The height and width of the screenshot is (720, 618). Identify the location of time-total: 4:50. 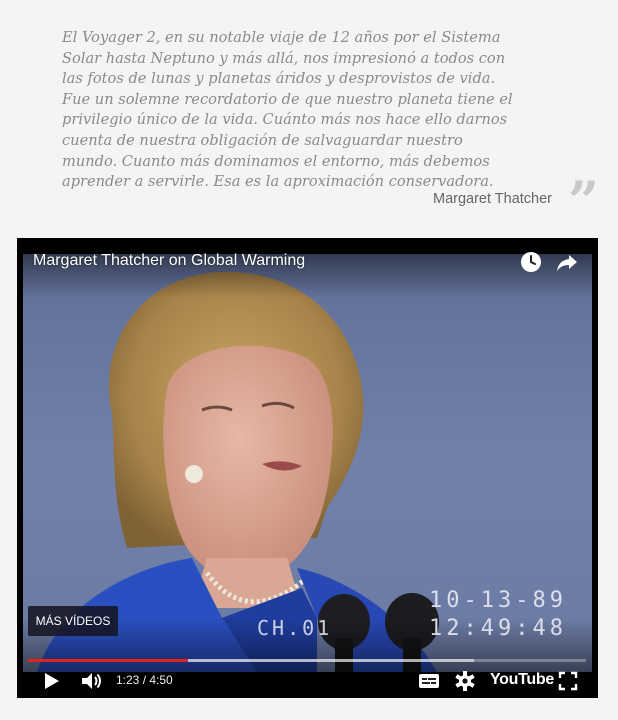
(161, 680).